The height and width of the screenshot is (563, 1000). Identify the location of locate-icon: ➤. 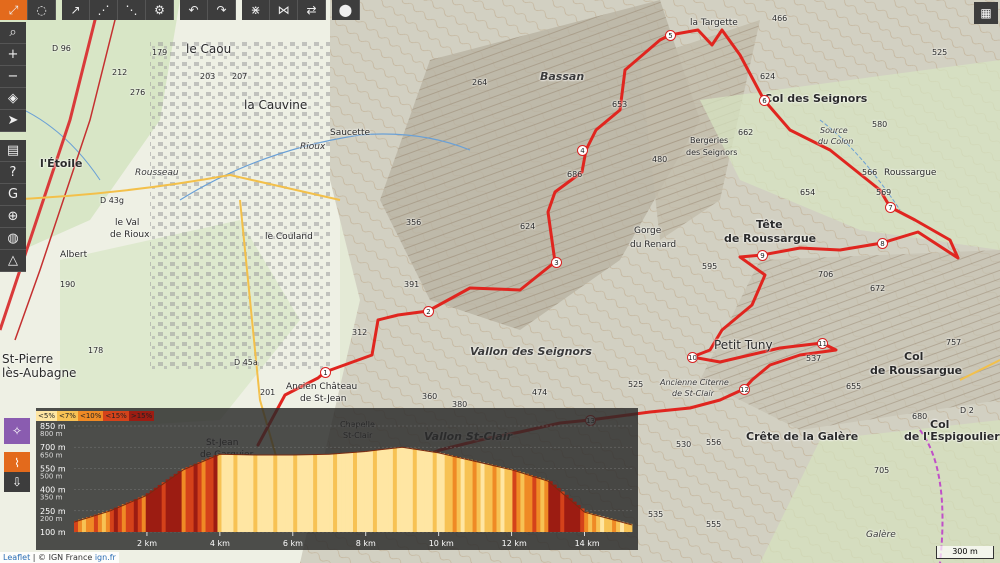
(13, 120).